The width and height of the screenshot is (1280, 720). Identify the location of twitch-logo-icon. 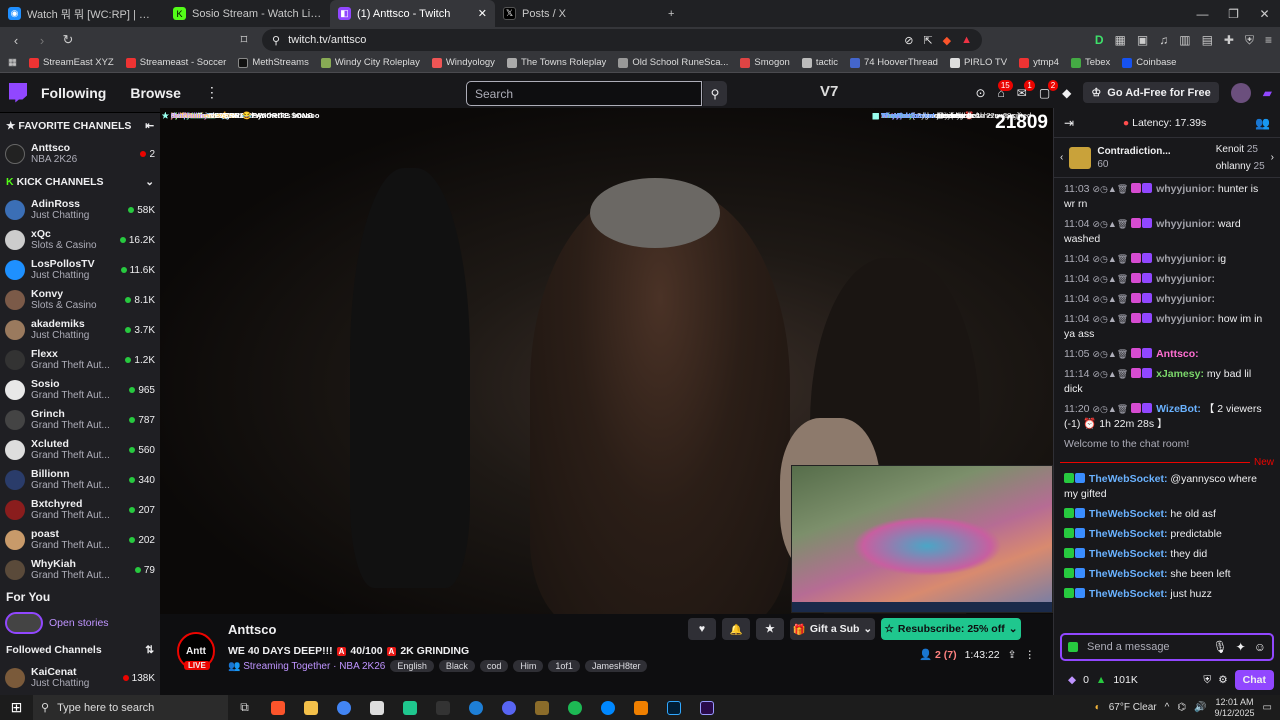
(18, 92).